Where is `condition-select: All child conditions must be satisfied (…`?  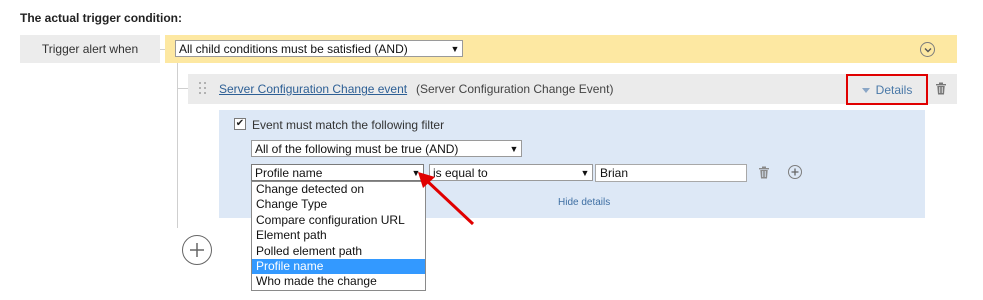 condition-select: All child conditions must be satisfied (… is located at coordinates (319, 48).